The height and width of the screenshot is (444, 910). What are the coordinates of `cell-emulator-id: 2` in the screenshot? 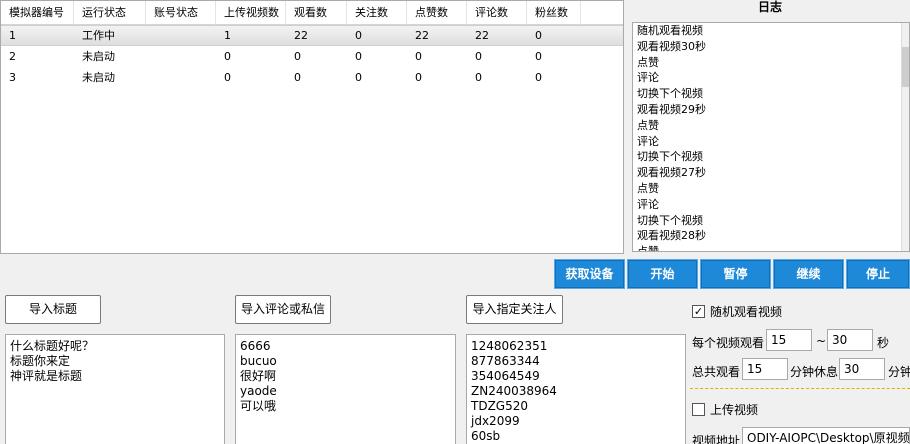 It's located at (12, 56).